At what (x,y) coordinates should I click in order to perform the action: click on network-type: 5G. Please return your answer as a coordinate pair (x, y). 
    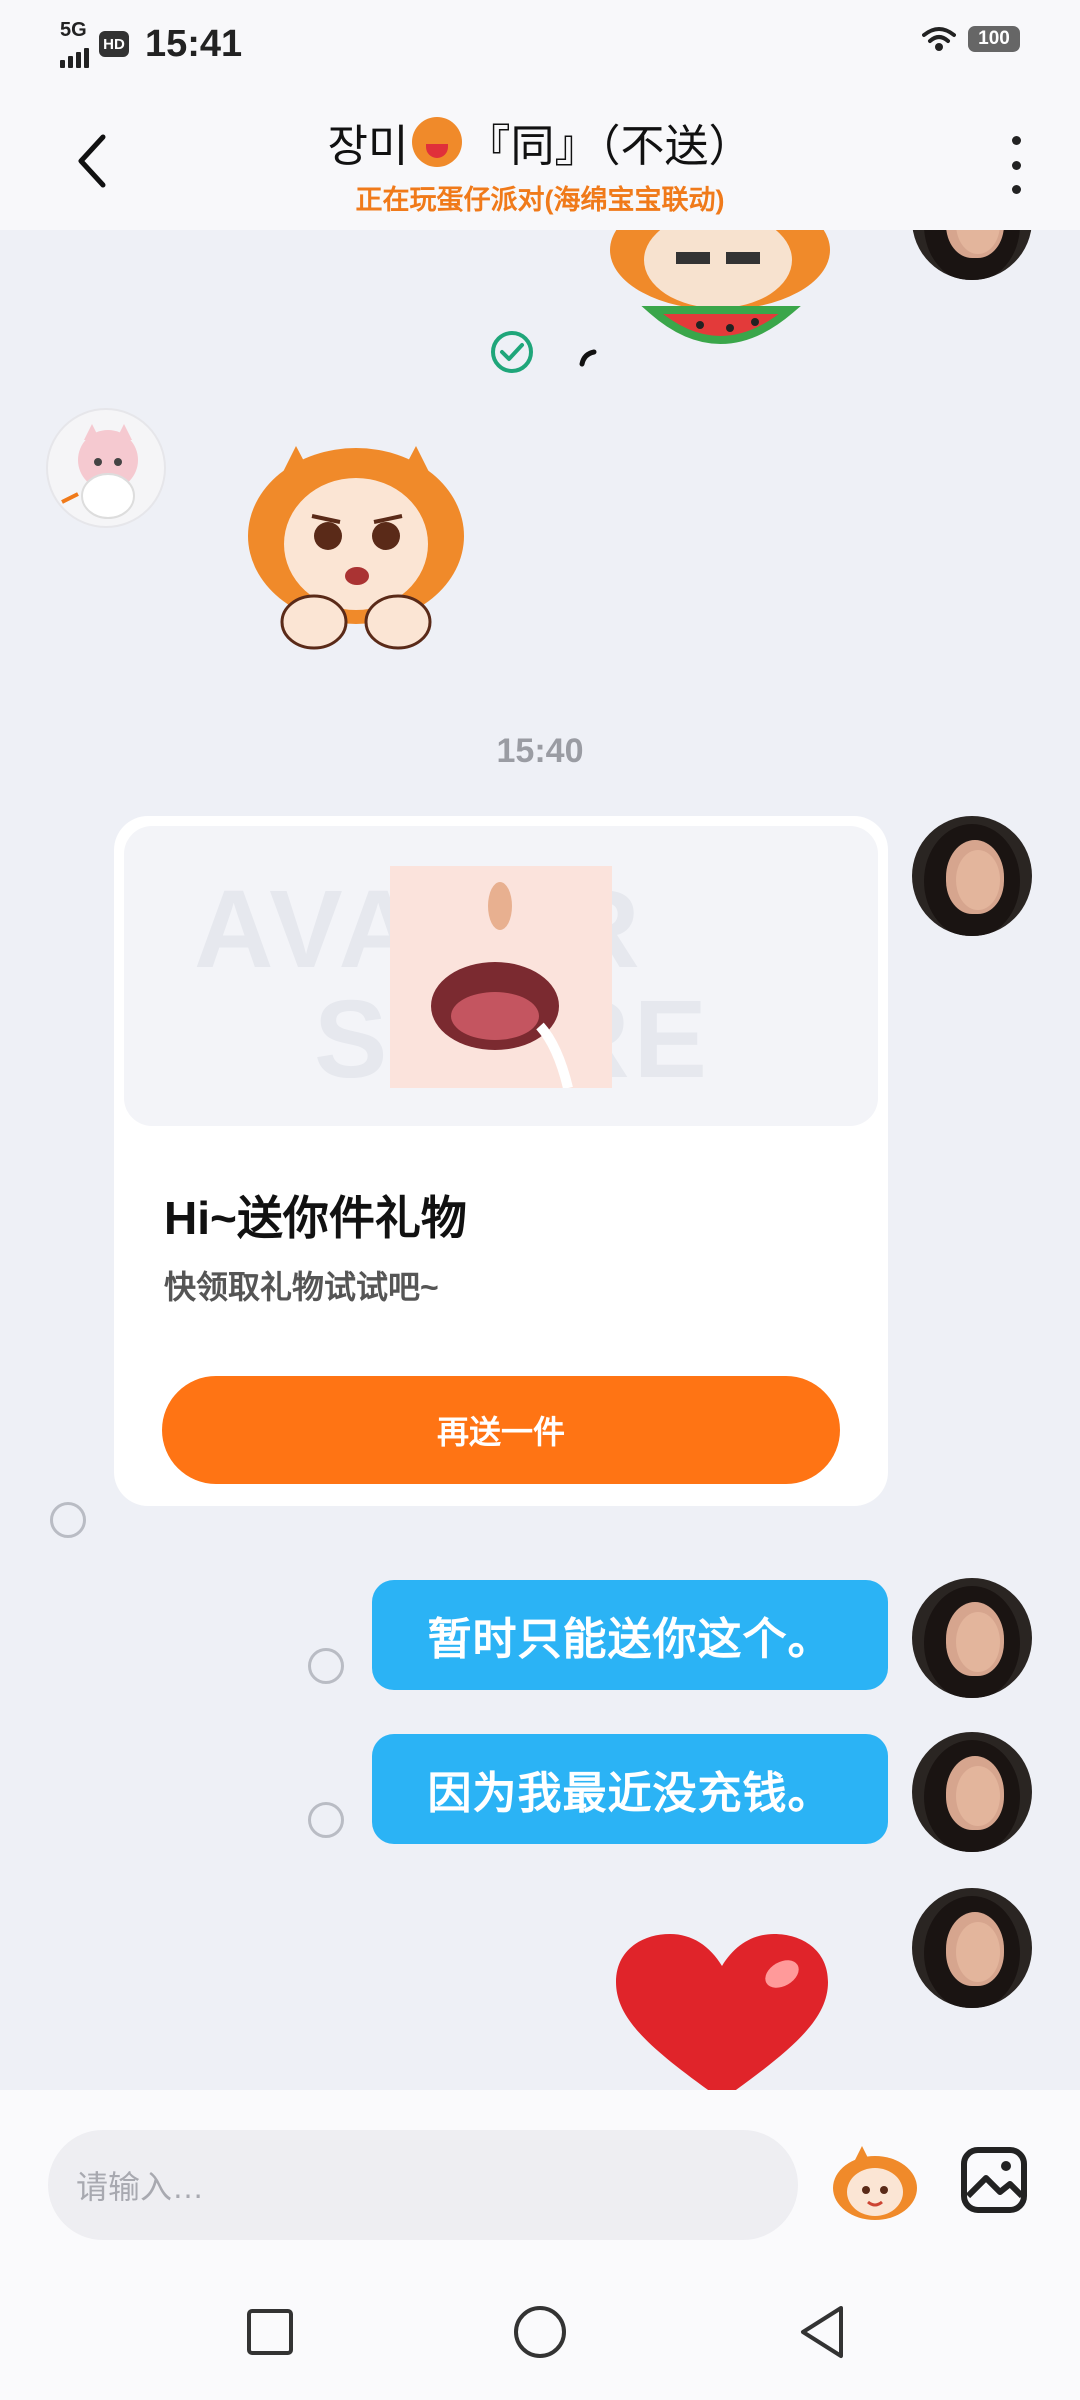
    Looking at the image, I should click on (73, 30).